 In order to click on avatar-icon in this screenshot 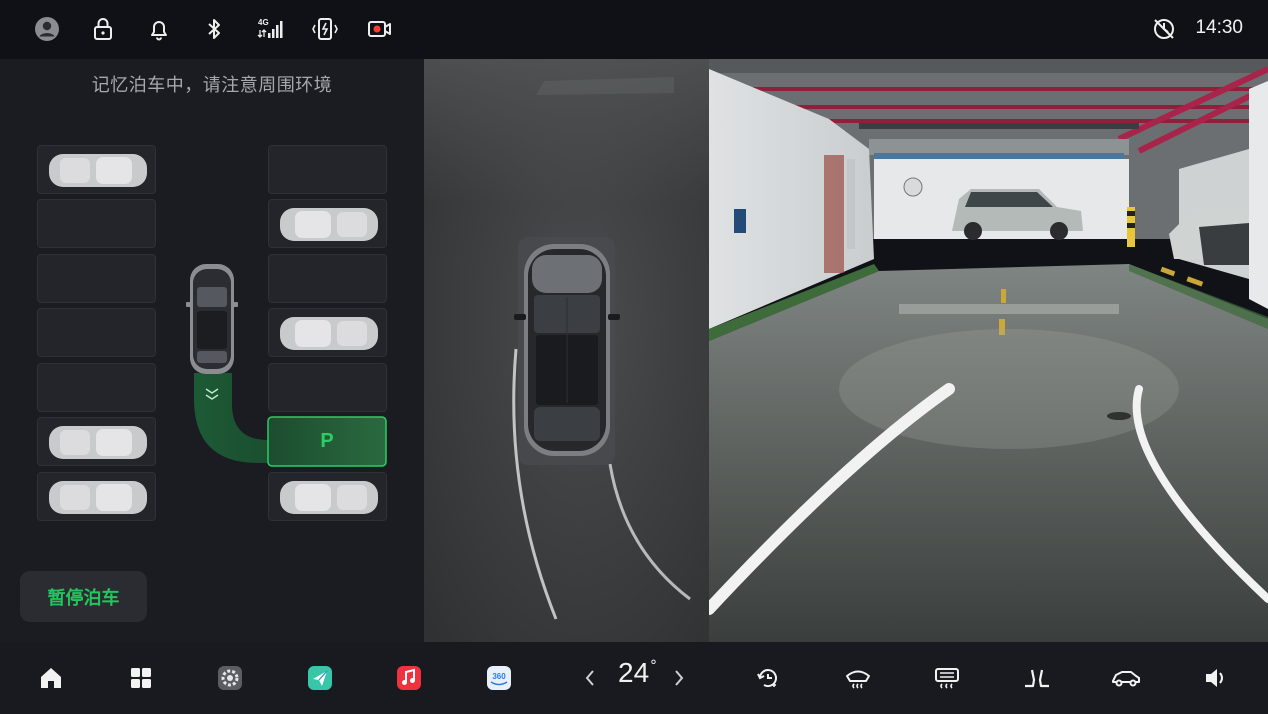, I will do `click(47, 29)`.